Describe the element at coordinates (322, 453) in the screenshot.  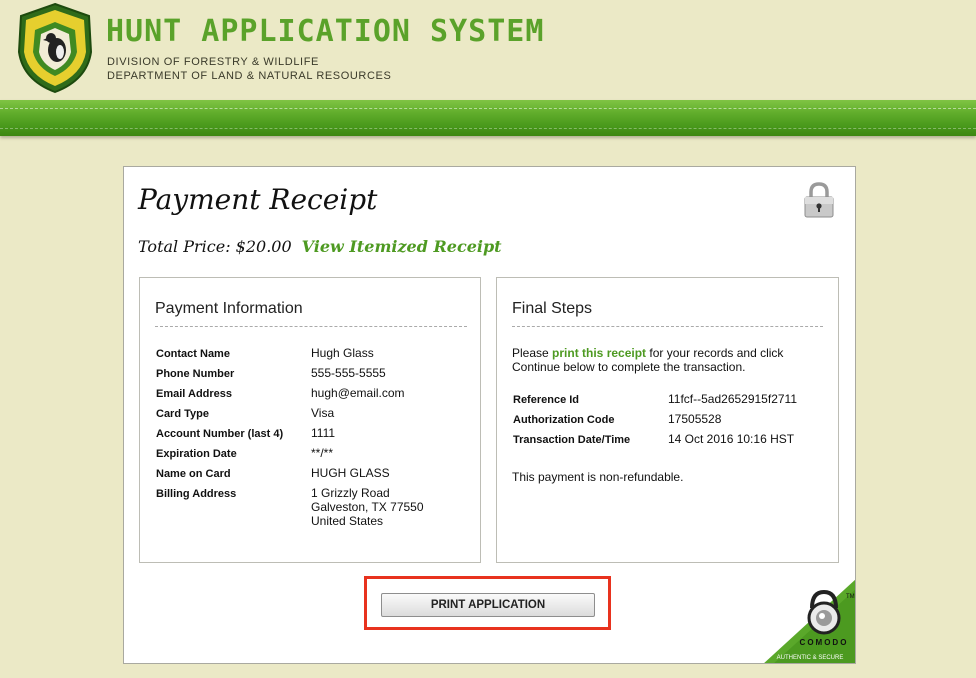
I see `row-value: **/**` at that location.